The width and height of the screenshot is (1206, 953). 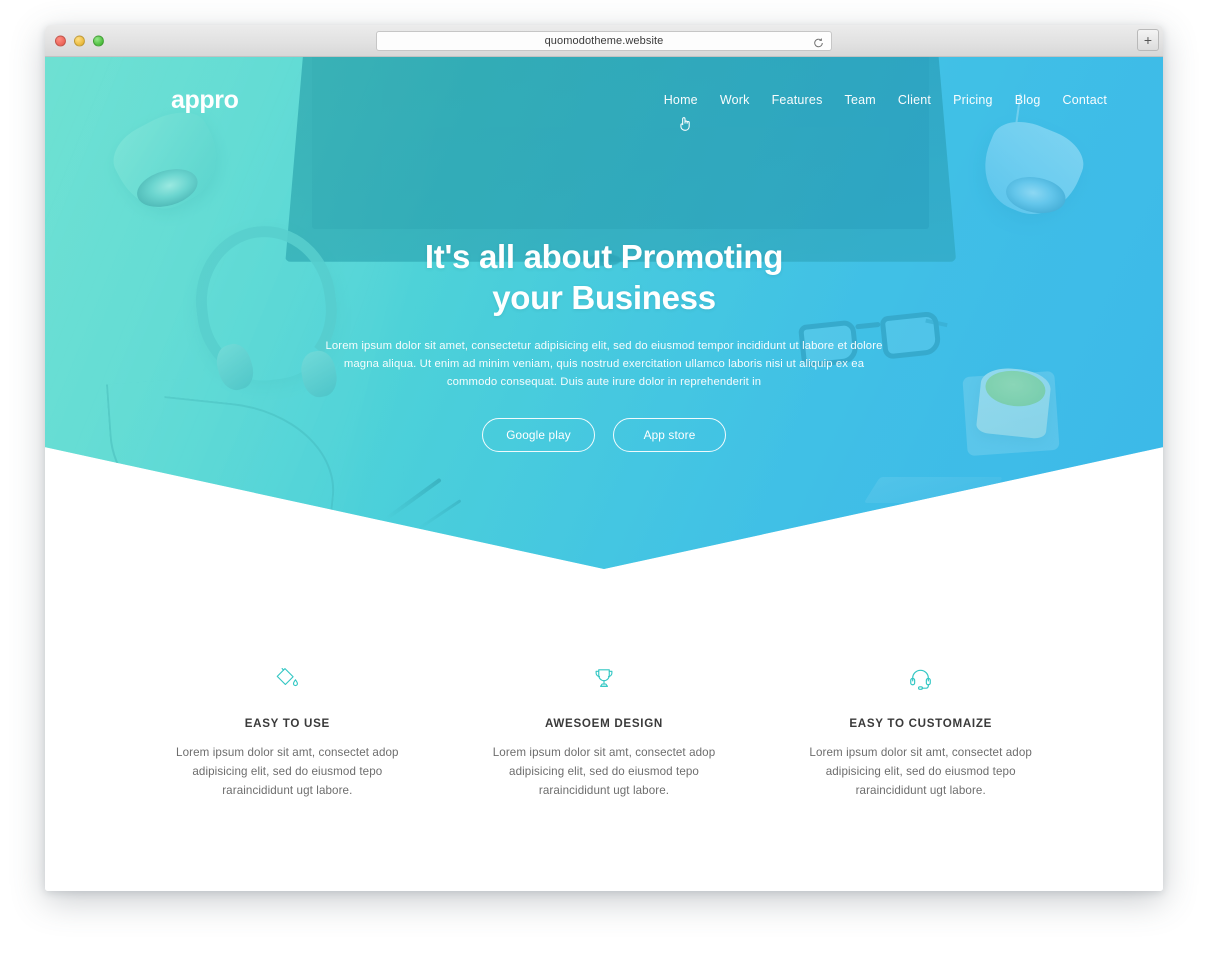 I want to click on minimize-button, so click(x=79, y=40).